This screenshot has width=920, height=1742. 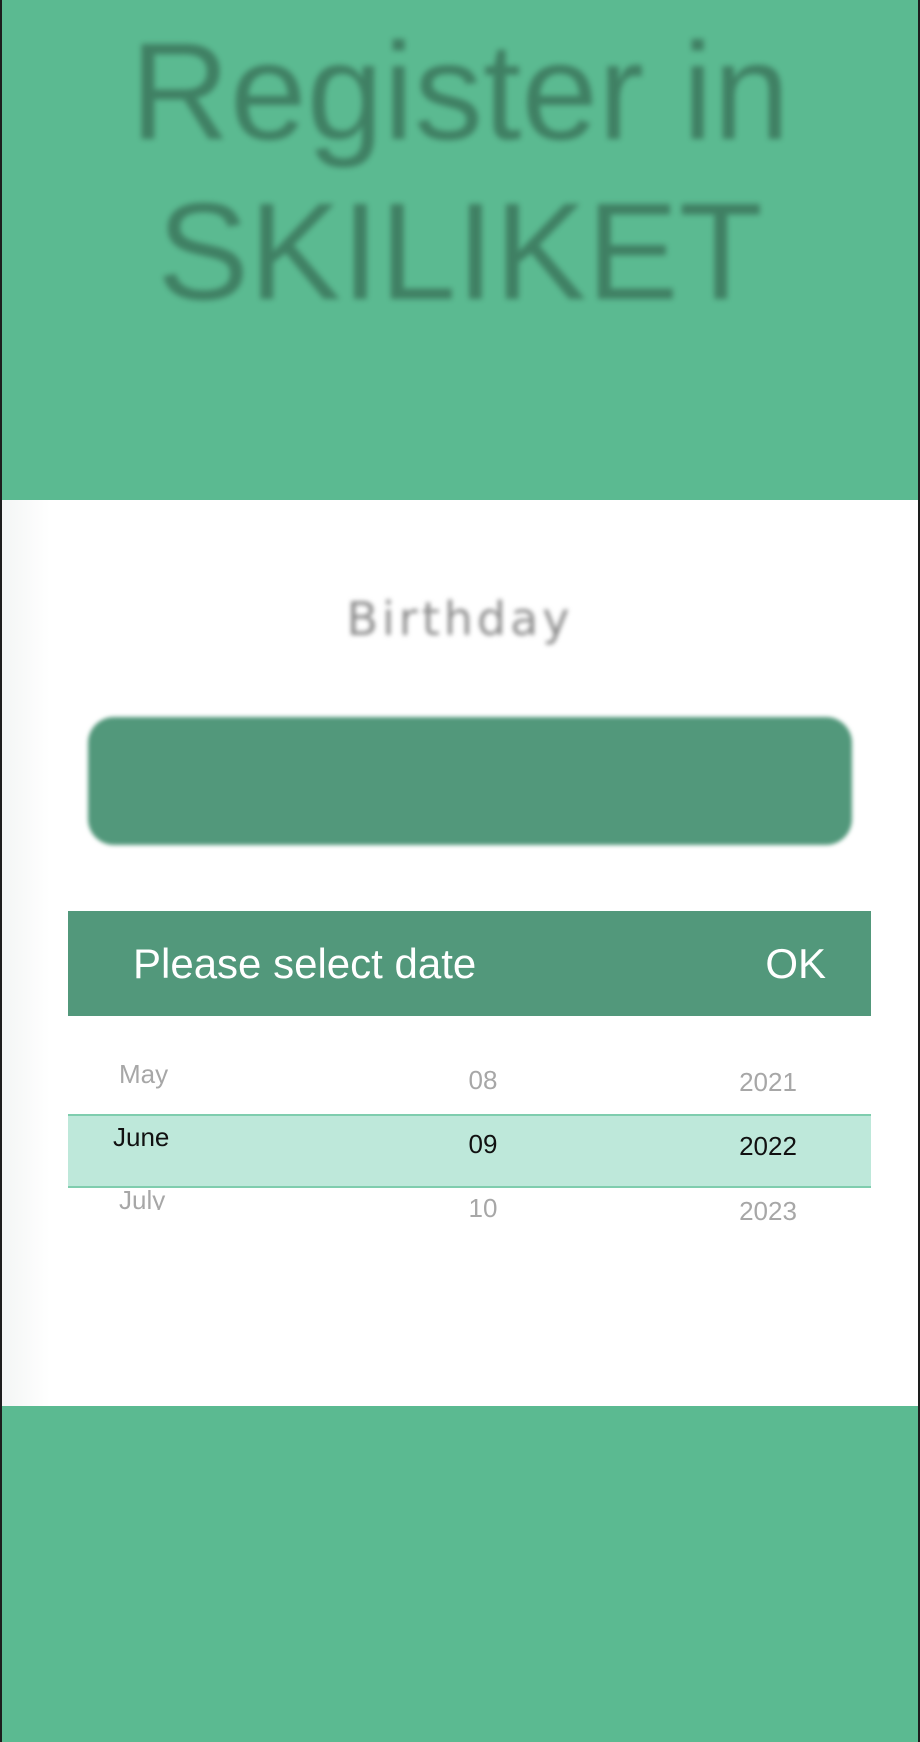 What do you see at coordinates (768, 1146) in the screenshot?
I see `year-option-selected: 2022` at bounding box center [768, 1146].